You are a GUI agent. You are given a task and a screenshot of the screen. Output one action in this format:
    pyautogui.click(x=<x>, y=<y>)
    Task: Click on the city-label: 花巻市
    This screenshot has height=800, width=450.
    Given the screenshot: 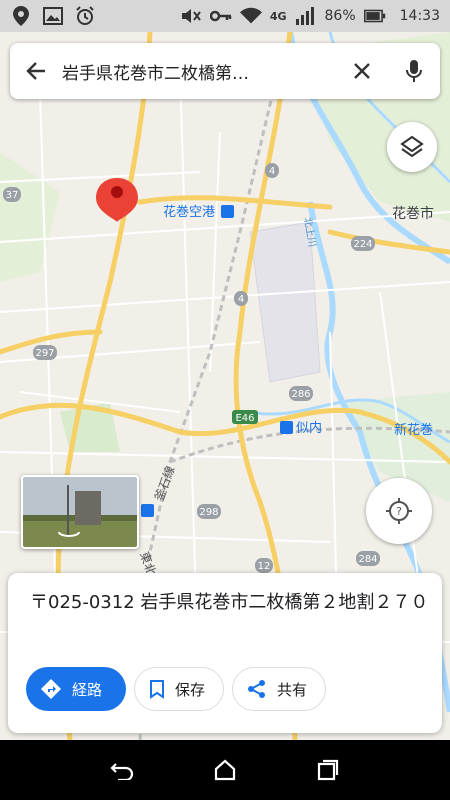 What is the action you would take?
    pyautogui.click(x=413, y=213)
    